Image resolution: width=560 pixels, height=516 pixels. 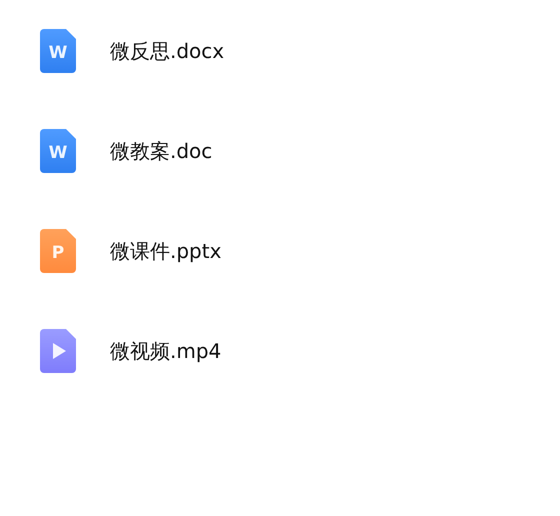 What do you see at coordinates (161, 151) in the screenshot?
I see `file-name: 微教案.doc` at bounding box center [161, 151].